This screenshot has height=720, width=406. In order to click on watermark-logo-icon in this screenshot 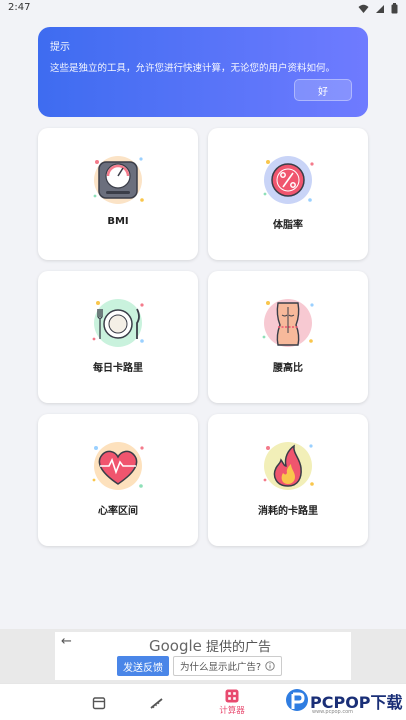, I will do `click(297, 700)`.